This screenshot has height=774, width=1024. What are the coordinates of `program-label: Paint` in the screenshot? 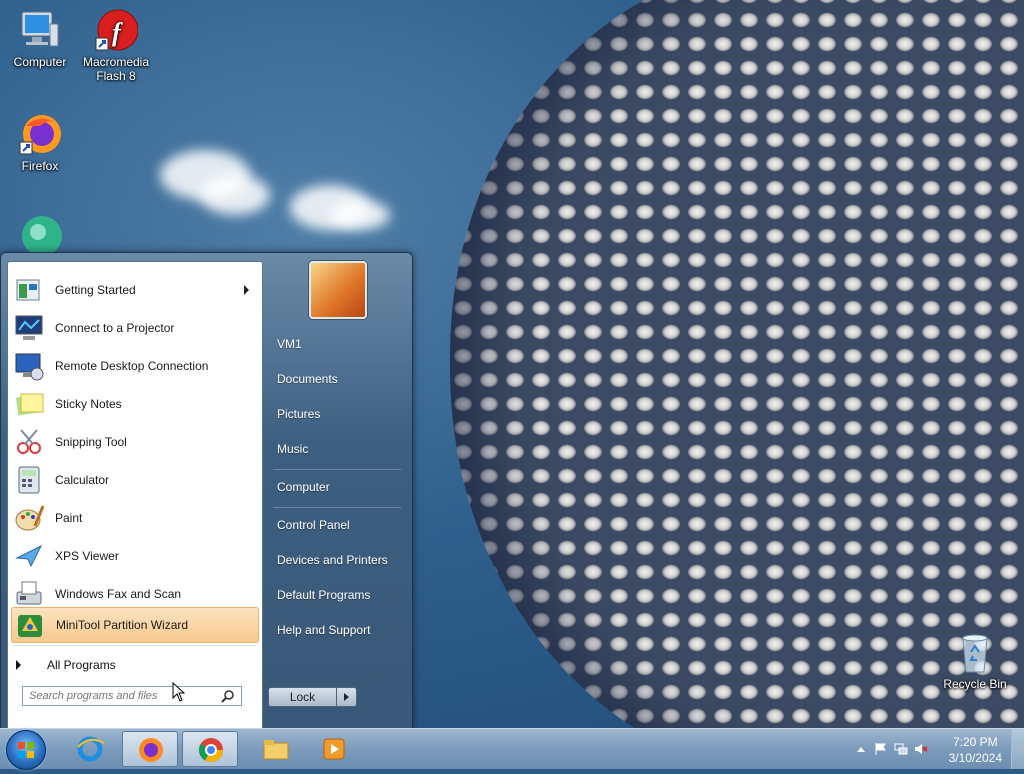 It's located at (69, 518).